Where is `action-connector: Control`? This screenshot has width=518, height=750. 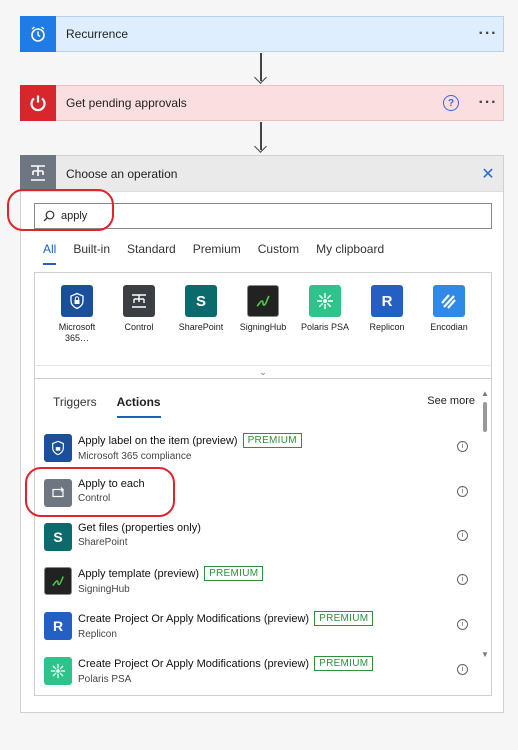
action-connector: Control is located at coordinates (94, 498).